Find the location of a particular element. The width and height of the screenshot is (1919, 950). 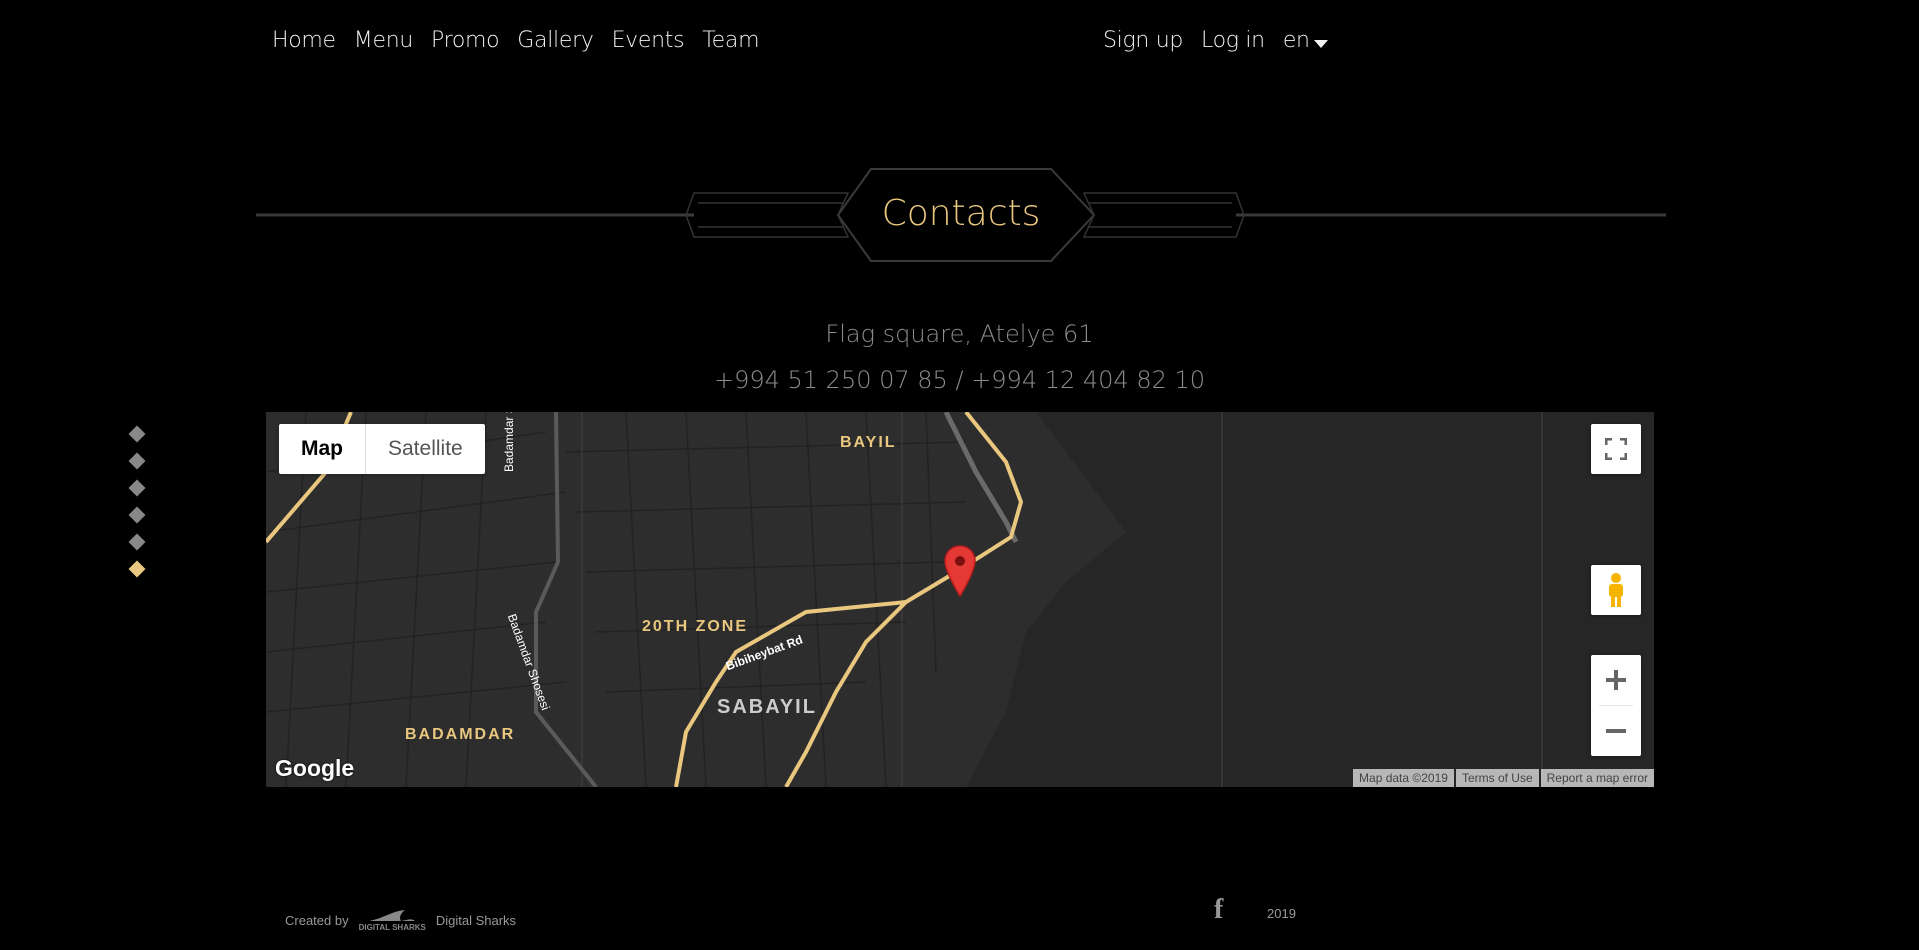

fullscreen-button is located at coordinates (1616, 449).